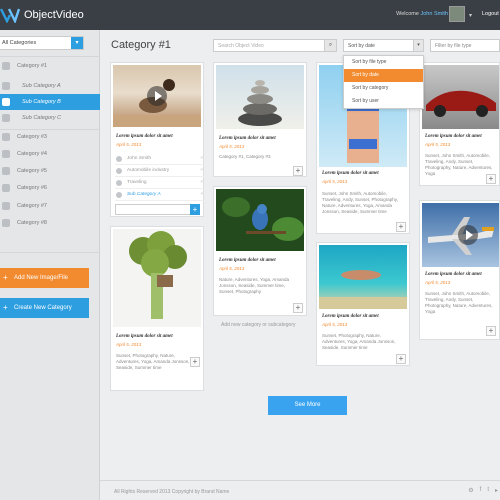 The image size is (500, 500). I want to click on plus-icon: +, so click(5, 277).